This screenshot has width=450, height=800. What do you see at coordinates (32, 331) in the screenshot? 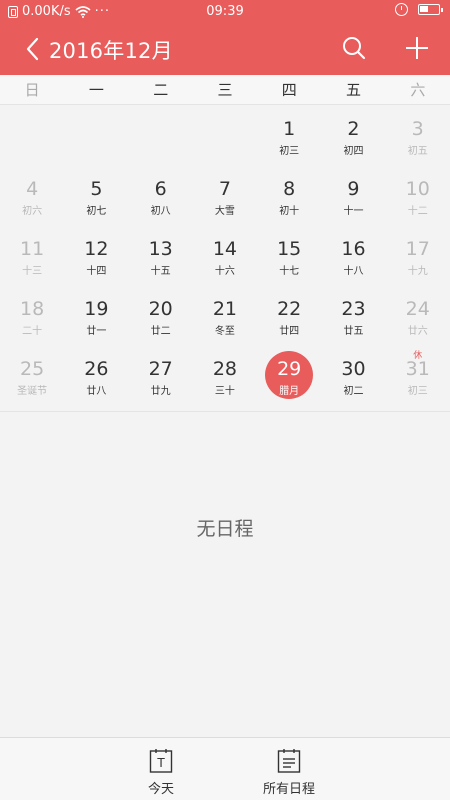
I see `lunar-date: 二十` at bounding box center [32, 331].